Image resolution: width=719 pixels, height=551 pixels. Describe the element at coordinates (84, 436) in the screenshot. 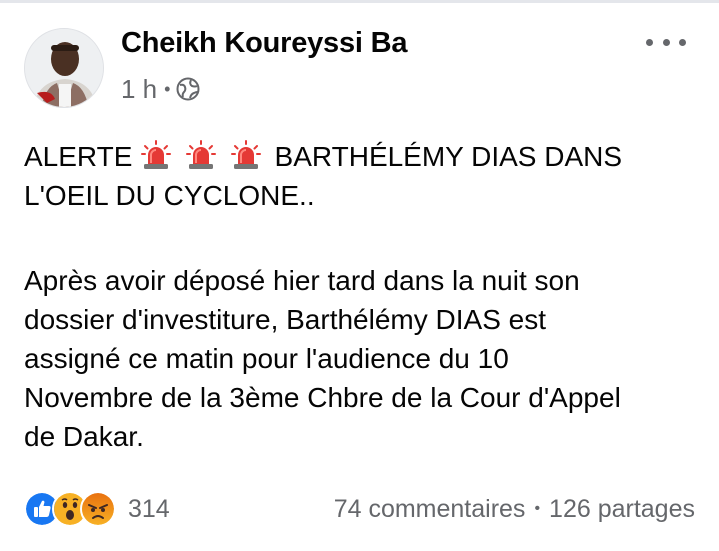

I see `body-line: de Dakar.` at that location.